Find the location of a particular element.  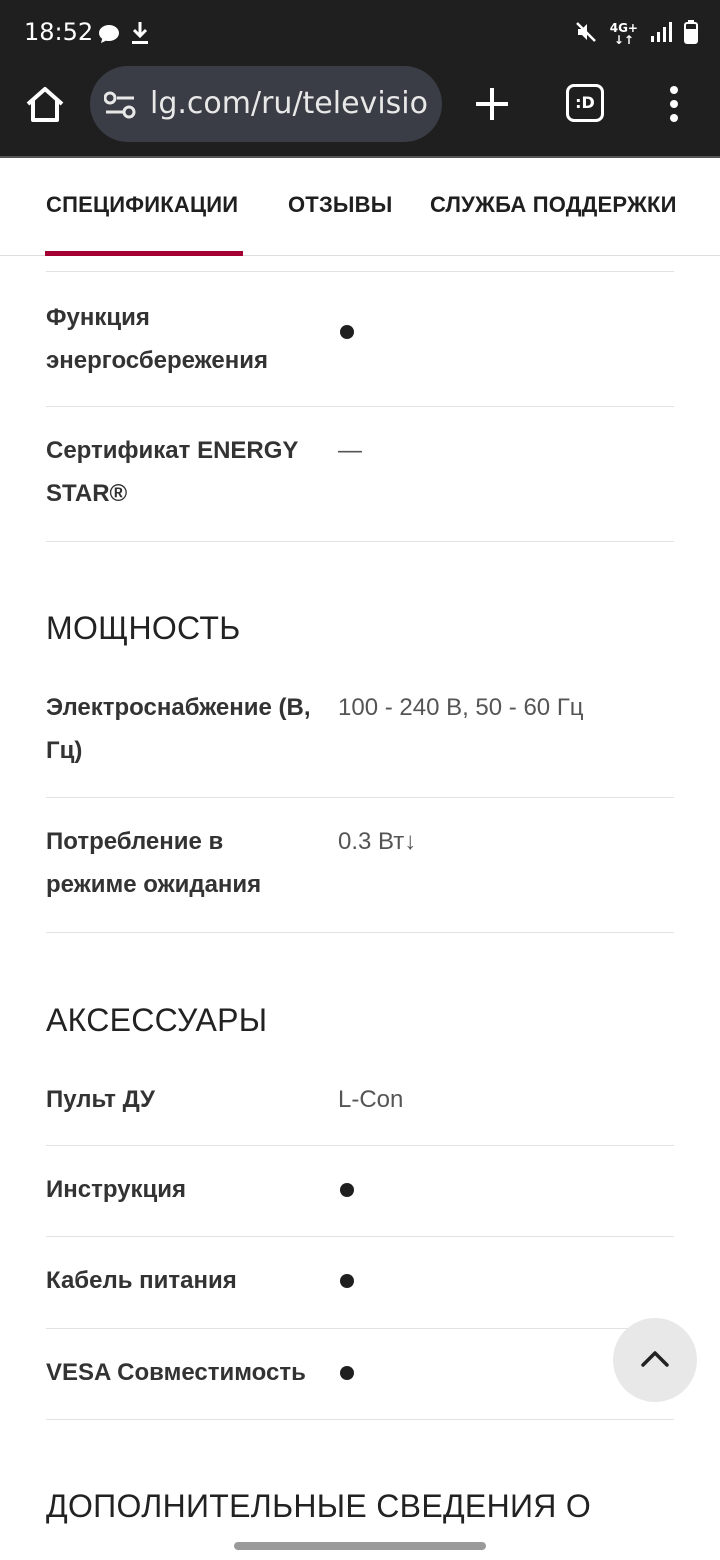

browser-toolbar: lg.com/ru/televisions :D is located at coordinates (360, 110).